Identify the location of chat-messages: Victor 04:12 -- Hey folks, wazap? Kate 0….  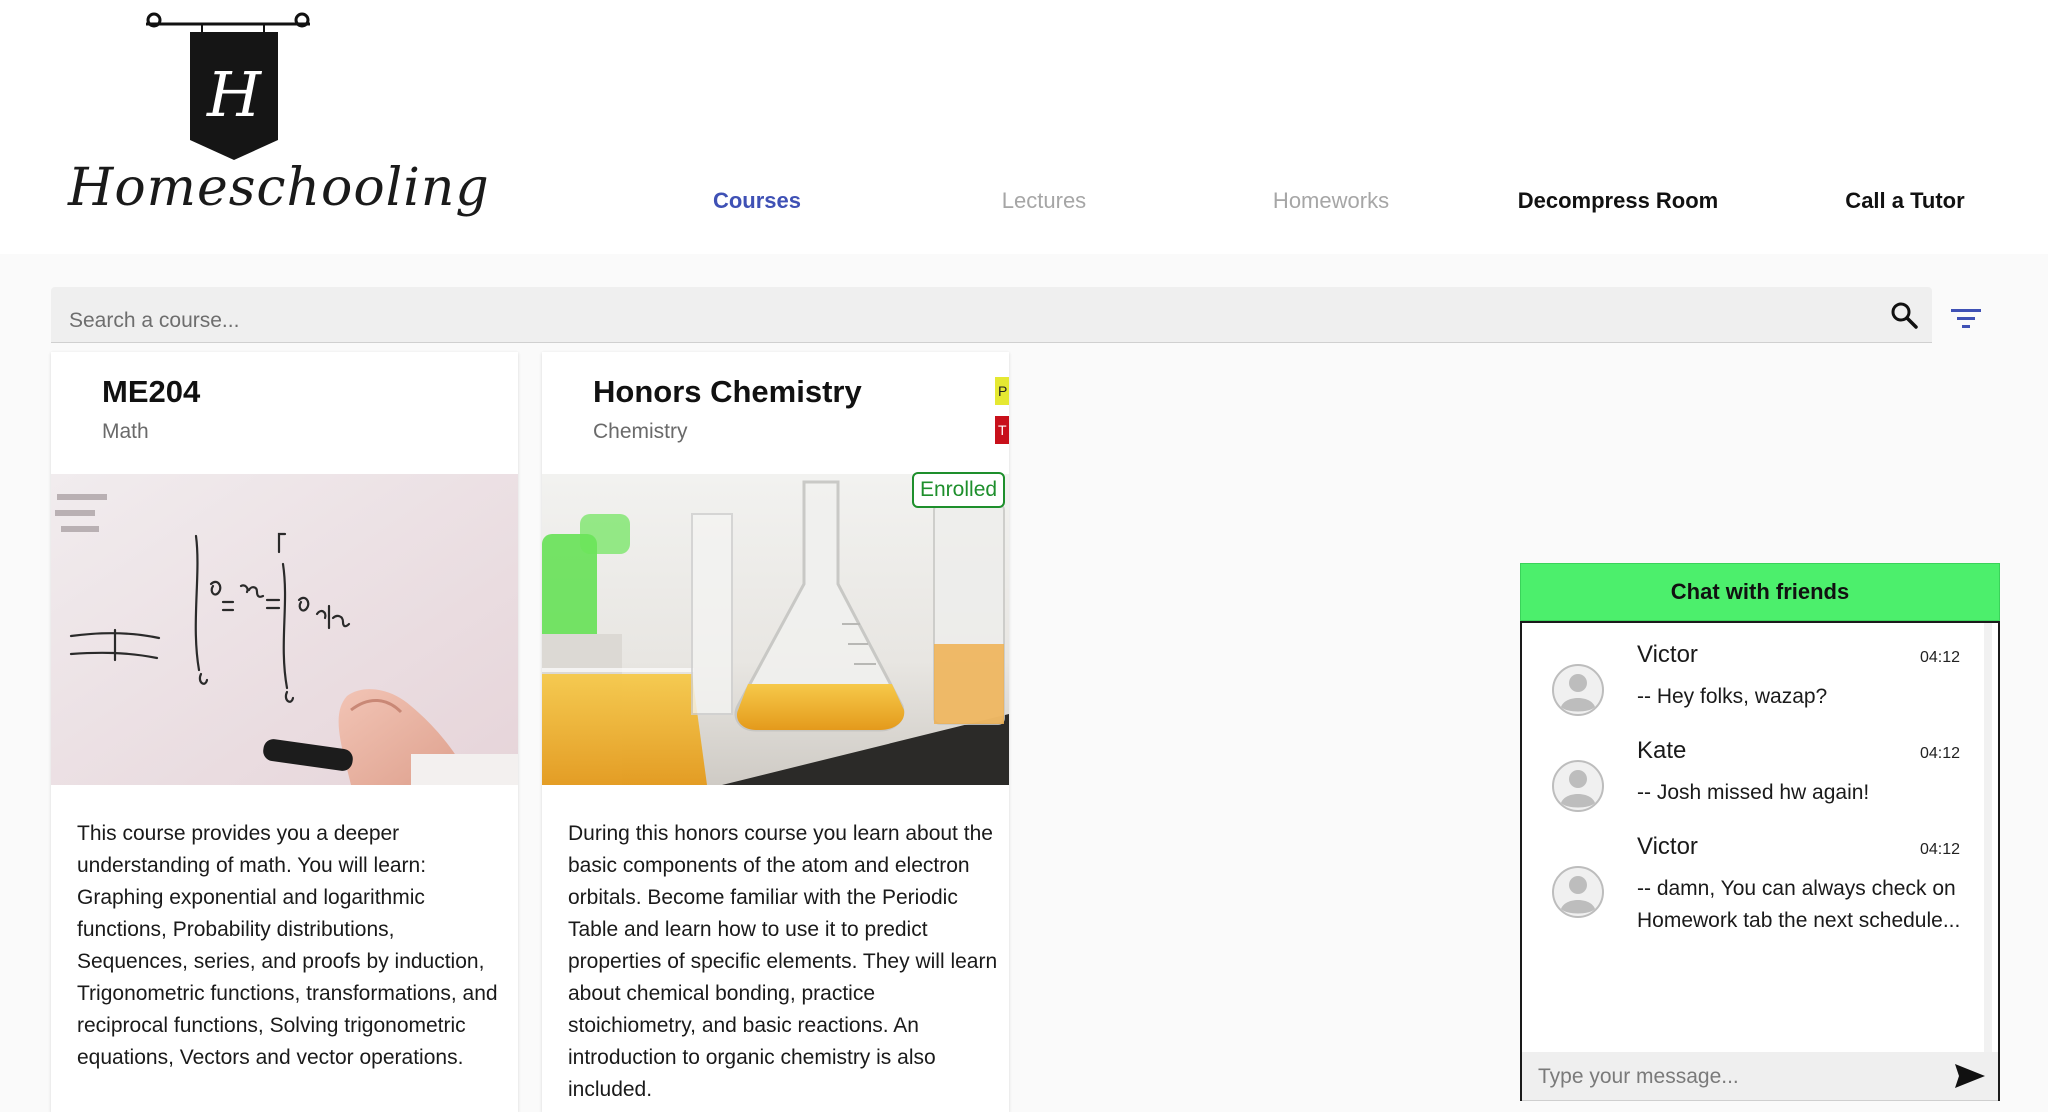
(1760, 861).